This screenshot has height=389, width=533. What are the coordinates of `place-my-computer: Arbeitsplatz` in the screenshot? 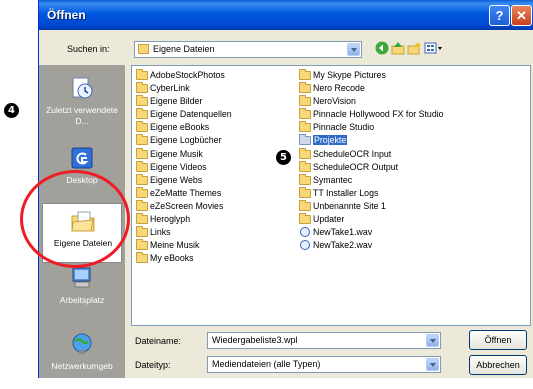 It's located at (82, 292).